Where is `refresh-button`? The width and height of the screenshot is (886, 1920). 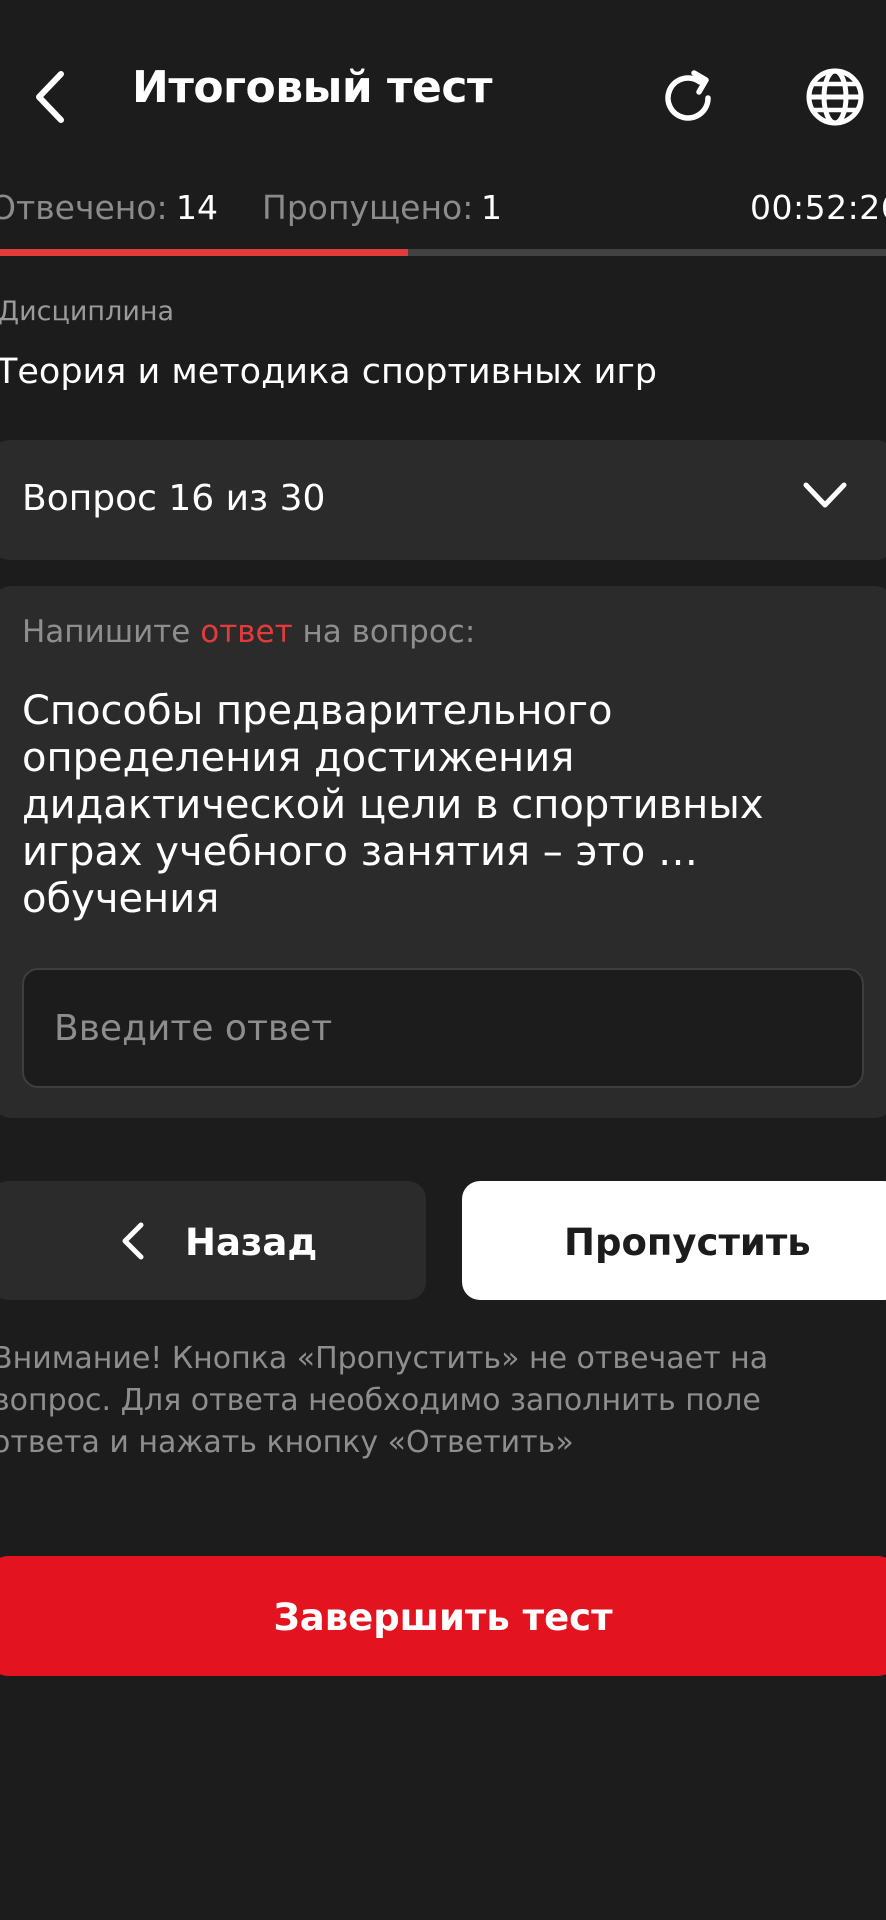
refresh-button is located at coordinates (688, 98).